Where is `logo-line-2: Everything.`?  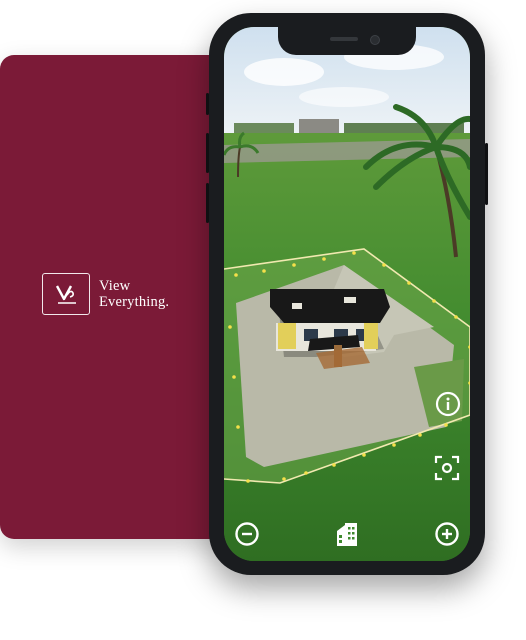
logo-line-2: Everything. is located at coordinates (134, 302).